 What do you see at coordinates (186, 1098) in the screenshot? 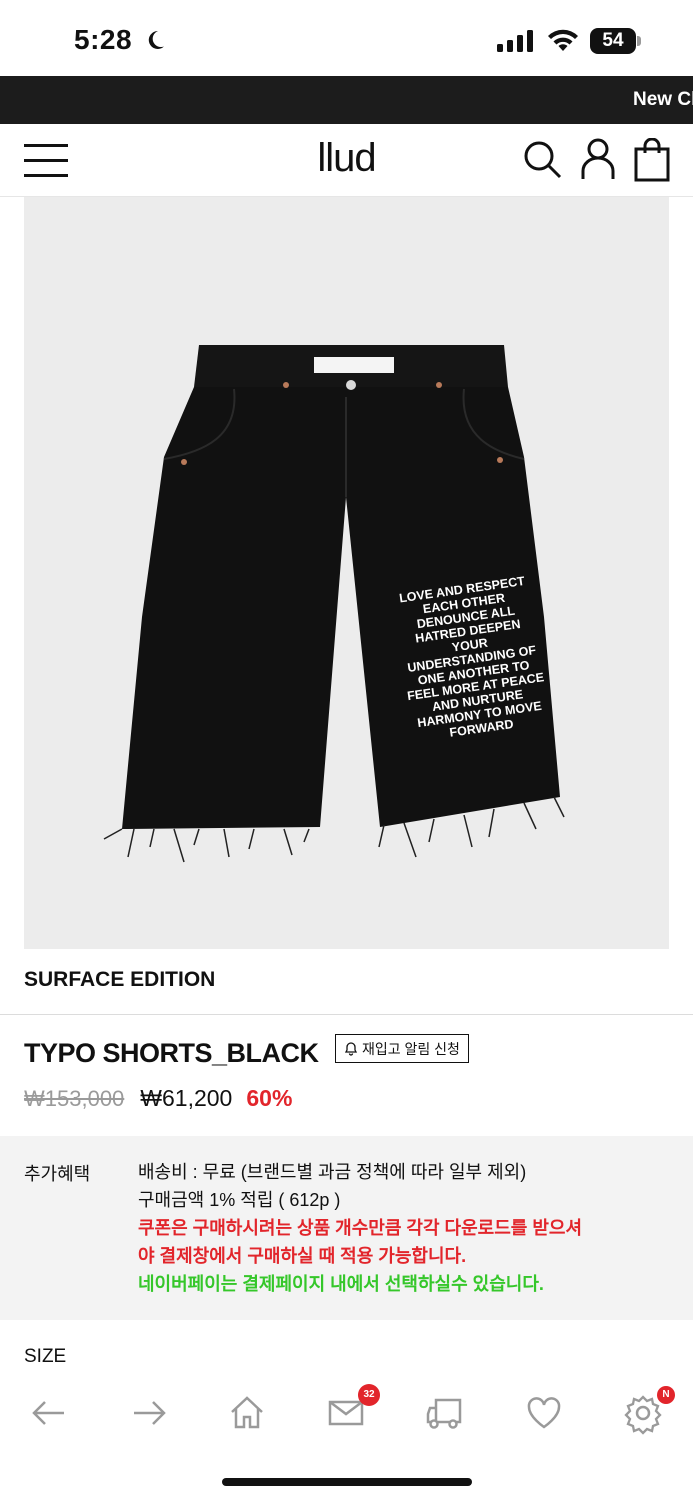
I see `sale-price: ₩61,200` at bounding box center [186, 1098].